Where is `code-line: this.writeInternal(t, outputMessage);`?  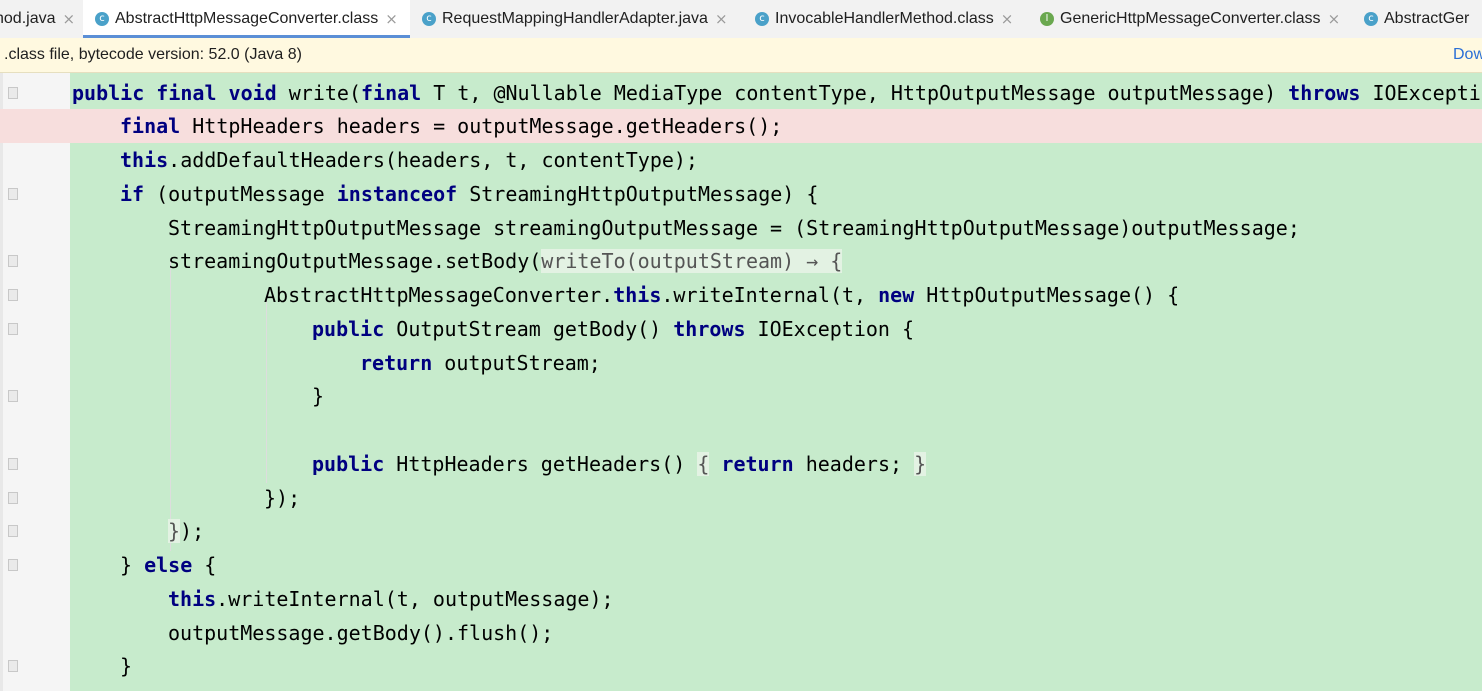 code-line: this.writeInternal(t, outputMessage); is located at coordinates (391, 599).